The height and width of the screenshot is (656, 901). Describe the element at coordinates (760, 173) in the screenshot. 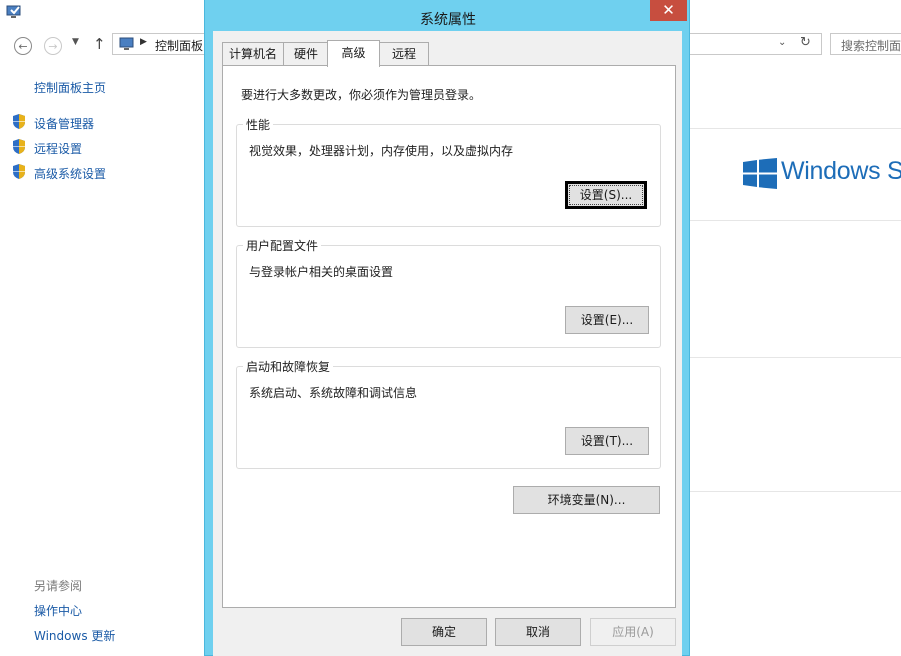

I see `windows-logo-icon` at that location.